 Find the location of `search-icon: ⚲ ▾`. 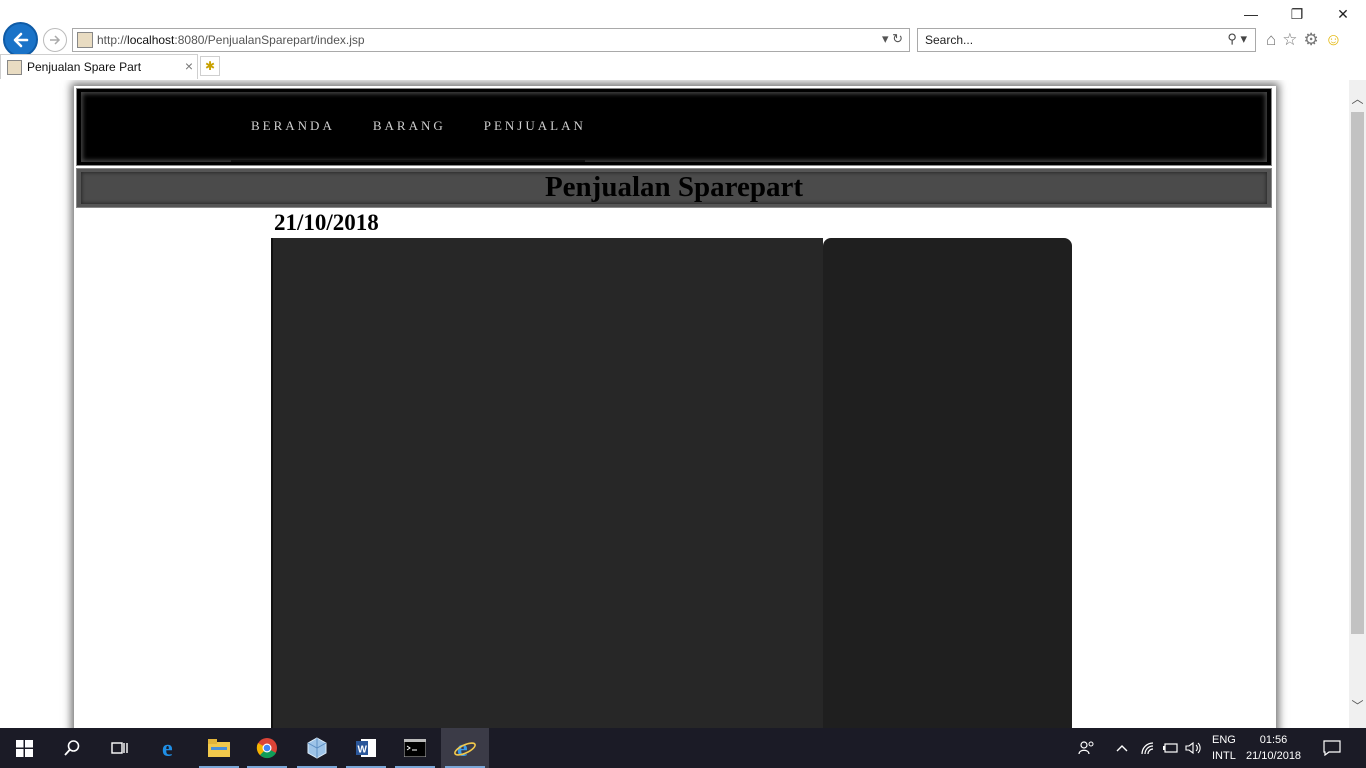

search-icon: ⚲ ▾ is located at coordinates (1237, 39).